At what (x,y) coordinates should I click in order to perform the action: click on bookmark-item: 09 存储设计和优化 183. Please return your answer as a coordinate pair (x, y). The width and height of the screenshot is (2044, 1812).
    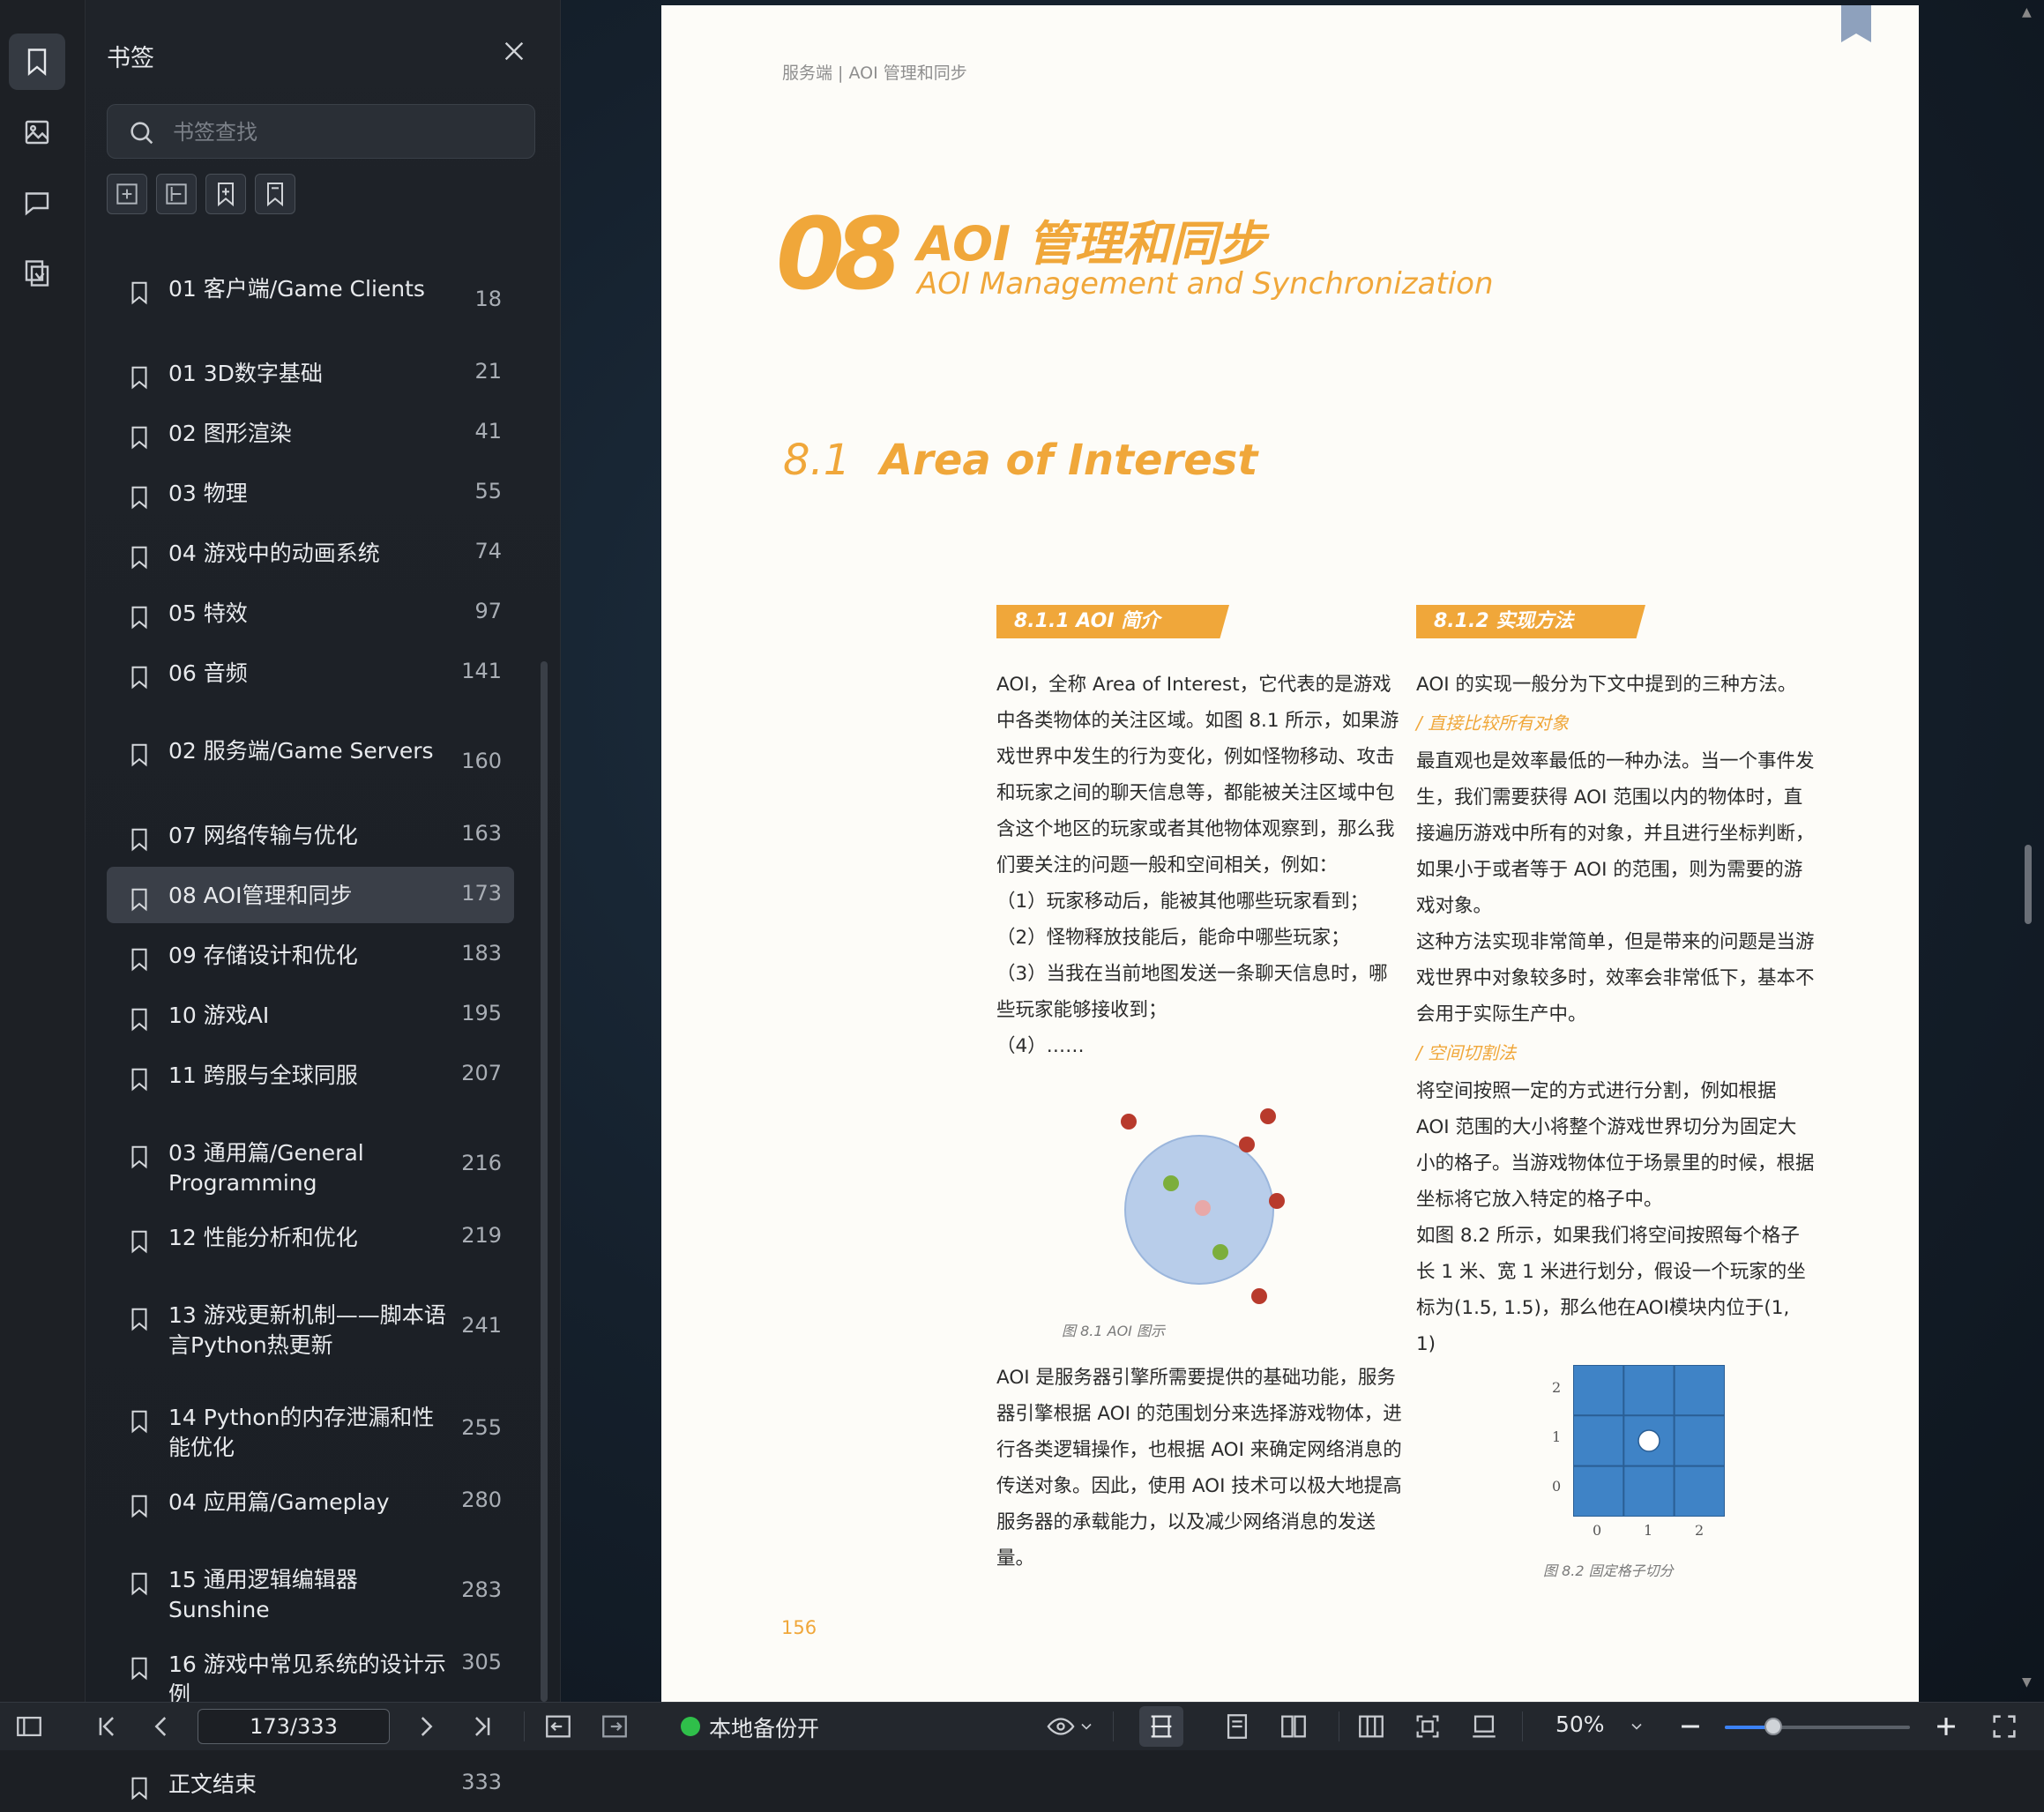
    Looking at the image, I should click on (310, 955).